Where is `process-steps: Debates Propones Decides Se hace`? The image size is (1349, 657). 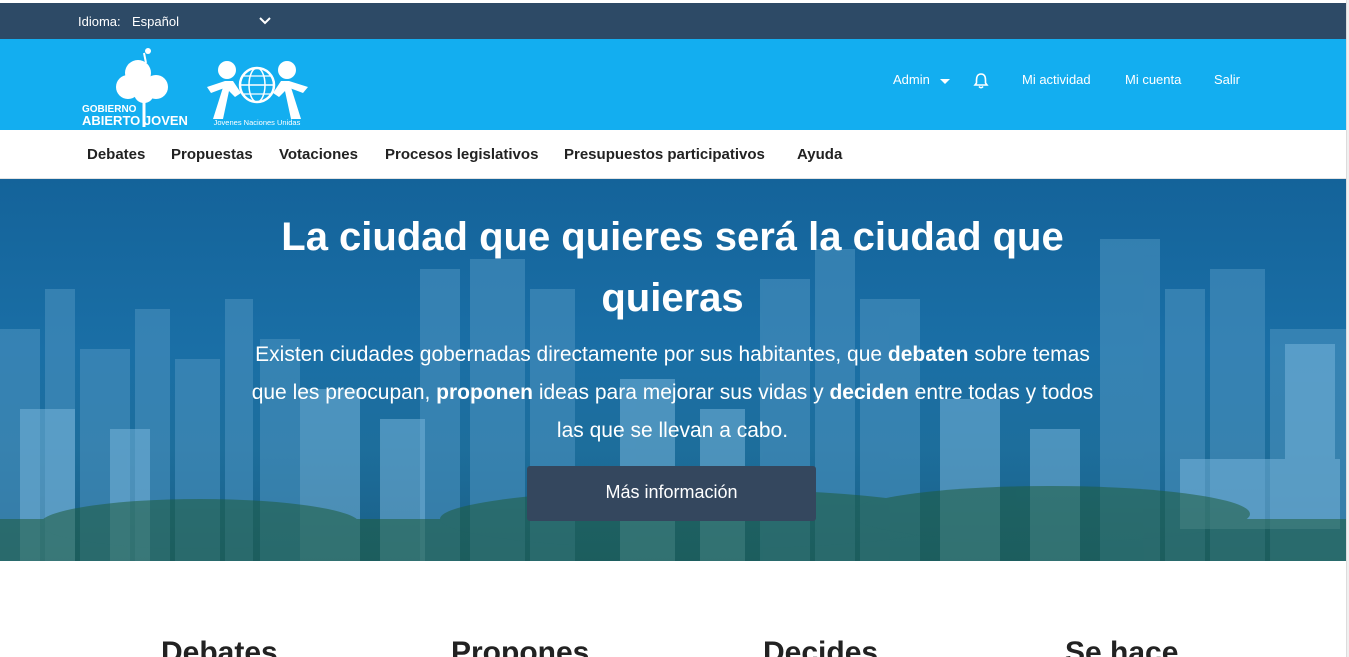 process-steps: Debates Propones Decides Se hace is located at coordinates (673, 646).